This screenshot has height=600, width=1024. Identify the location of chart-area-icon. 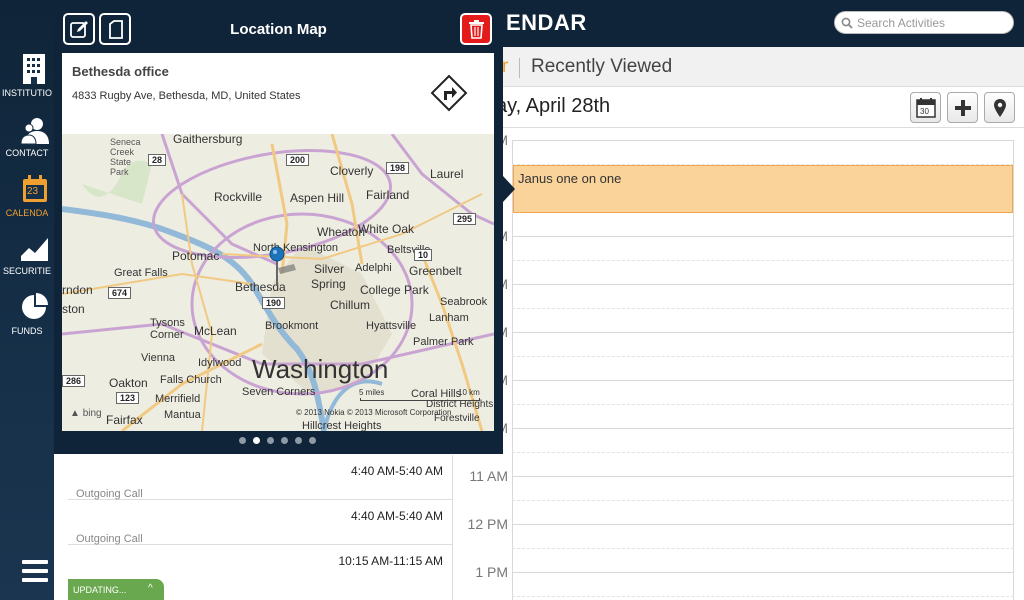
(34, 249).